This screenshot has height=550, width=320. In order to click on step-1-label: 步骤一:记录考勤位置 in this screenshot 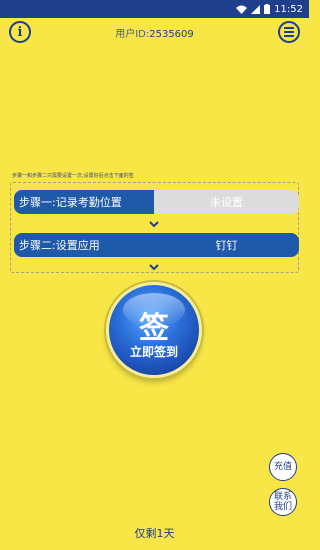, I will do `click(84, 202)`.